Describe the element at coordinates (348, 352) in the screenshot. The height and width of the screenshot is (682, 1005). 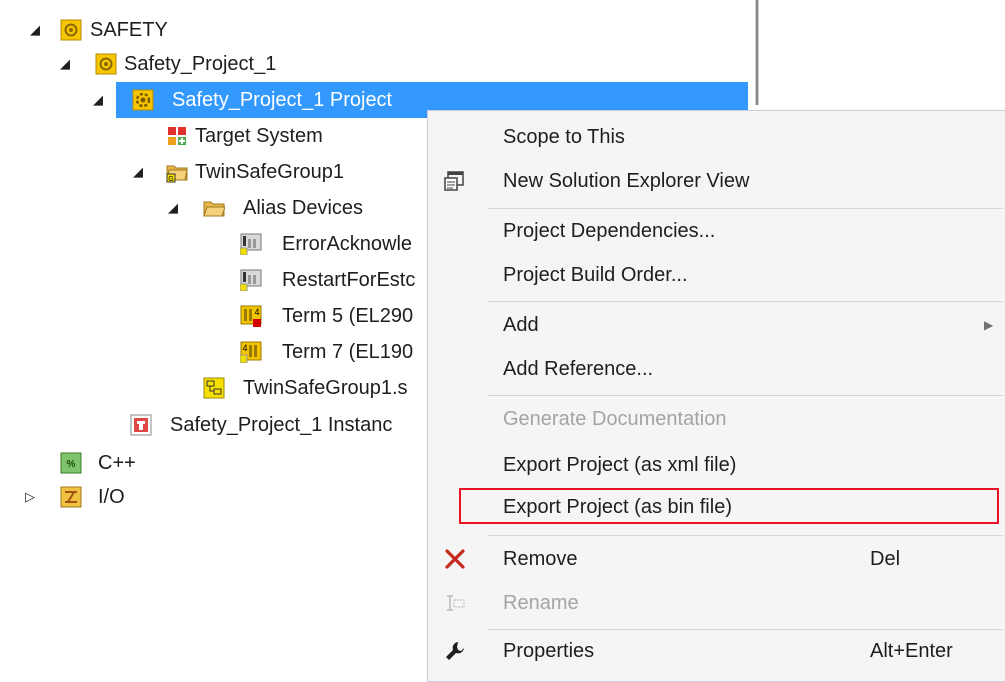
I see `tree-item-label: Term 7 (EL190` at that location.